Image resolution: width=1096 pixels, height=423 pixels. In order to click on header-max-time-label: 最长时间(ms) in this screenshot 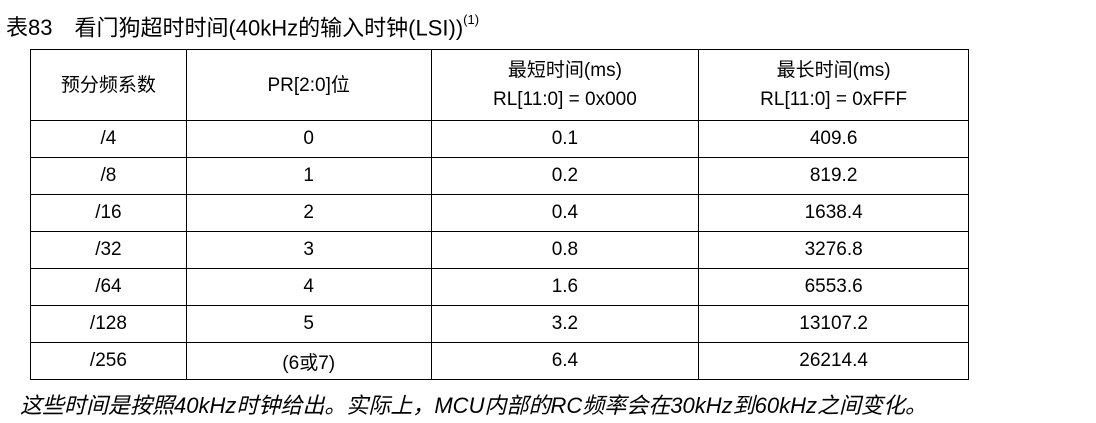, I will do `click(833, 70)`.